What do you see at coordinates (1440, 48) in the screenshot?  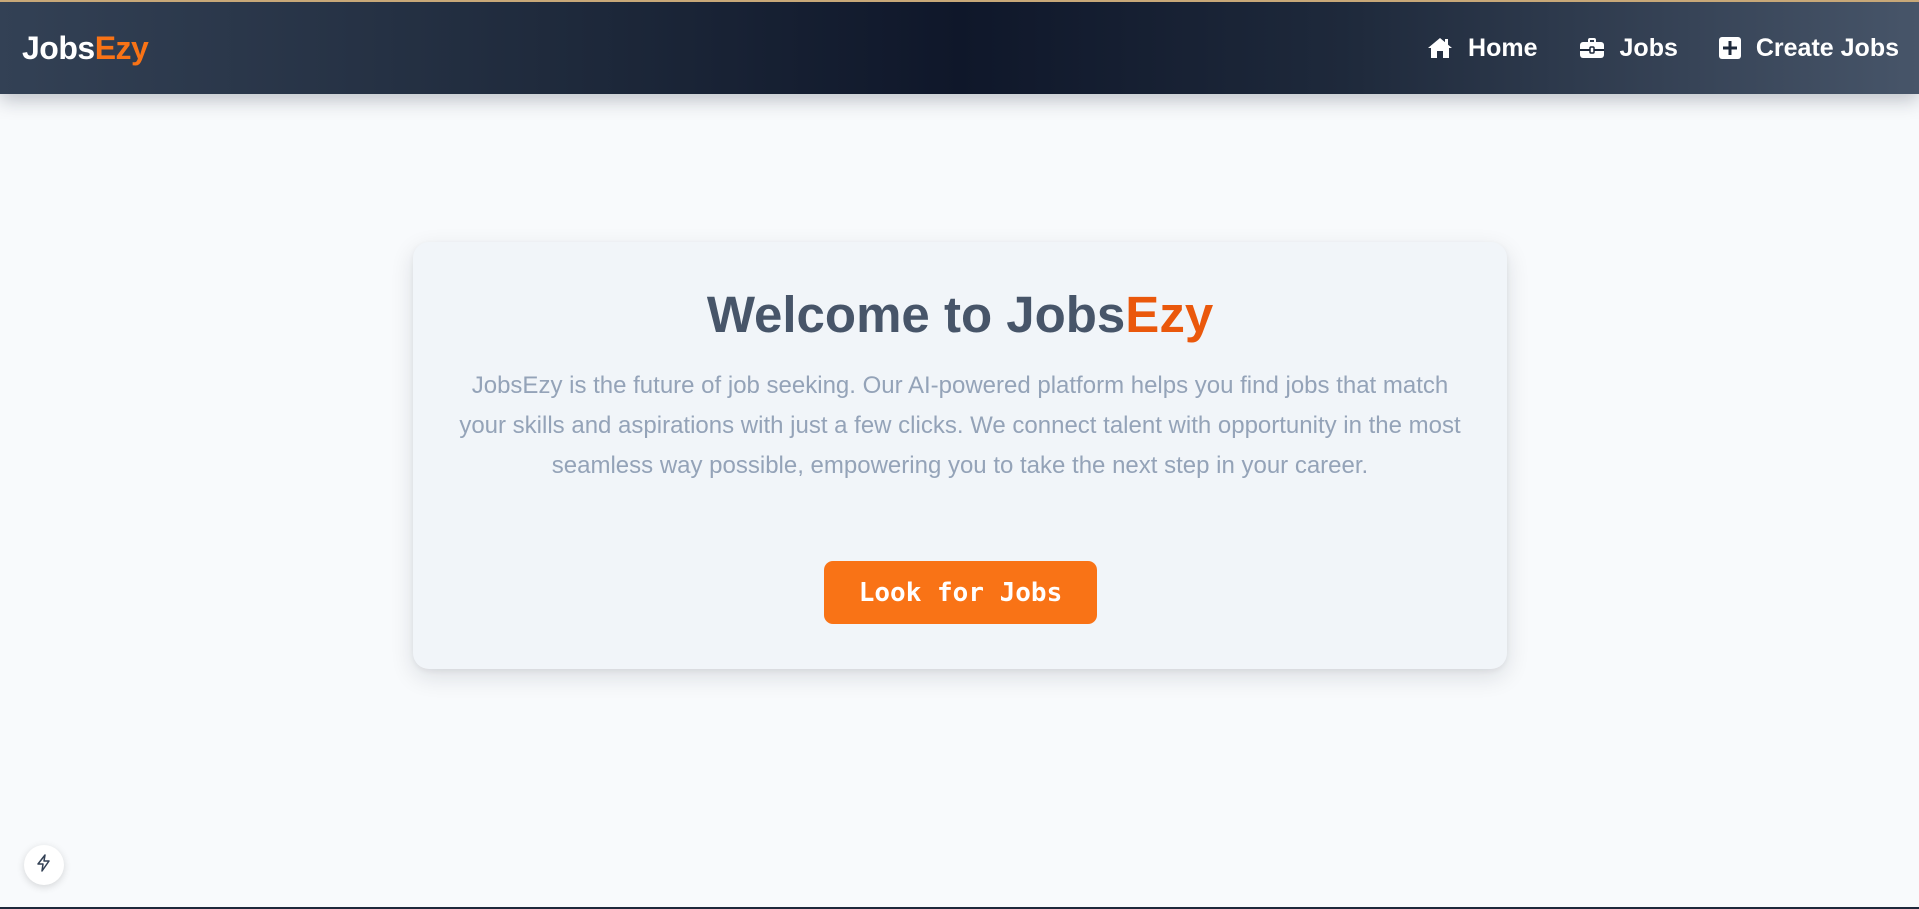 I see `home-icon` at bounding box center [1440, 48].